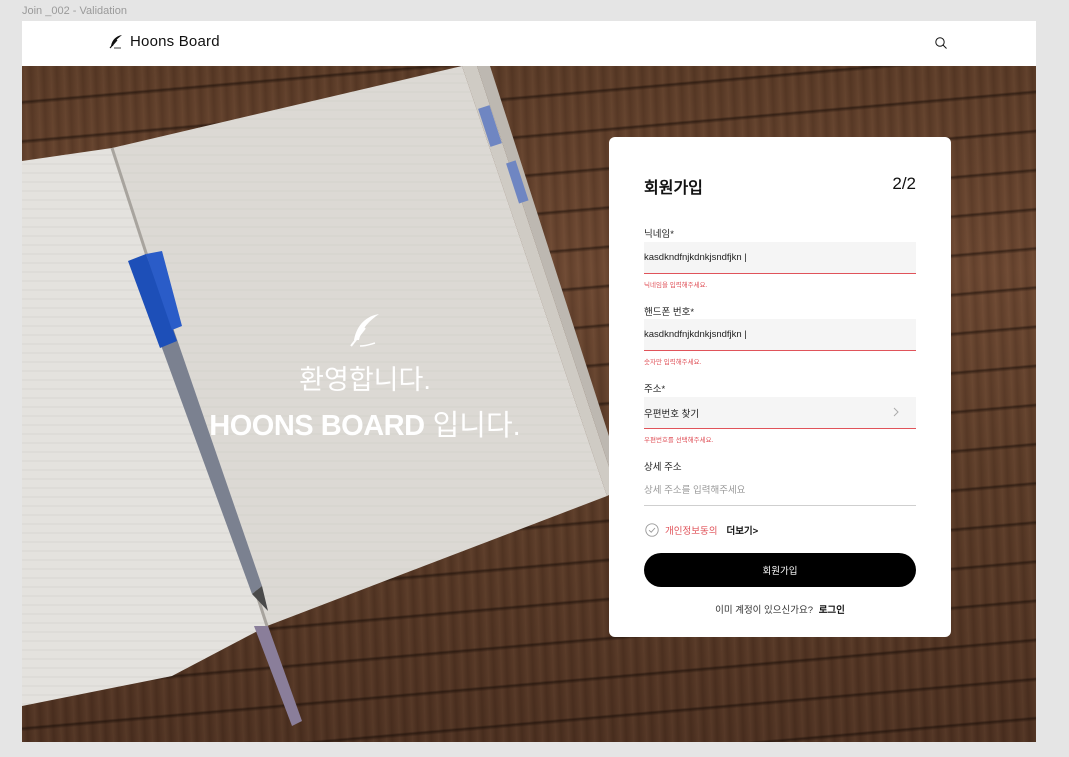  I want to click on phone-error: 숫자만 입력해주세요., so click(673, 362).